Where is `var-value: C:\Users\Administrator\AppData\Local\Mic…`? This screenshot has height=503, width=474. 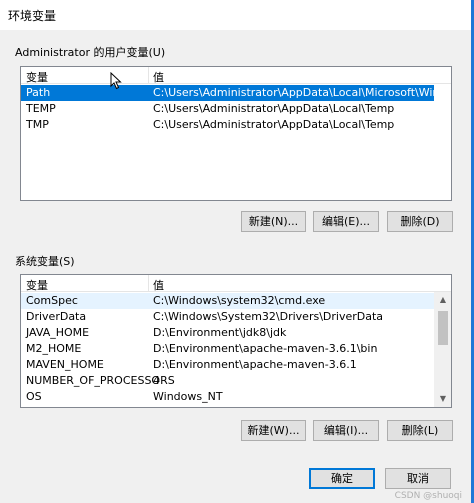 var-value: C:\Users\Administrator\AppData\Local\Mic… is located at coordinates (302, 92).